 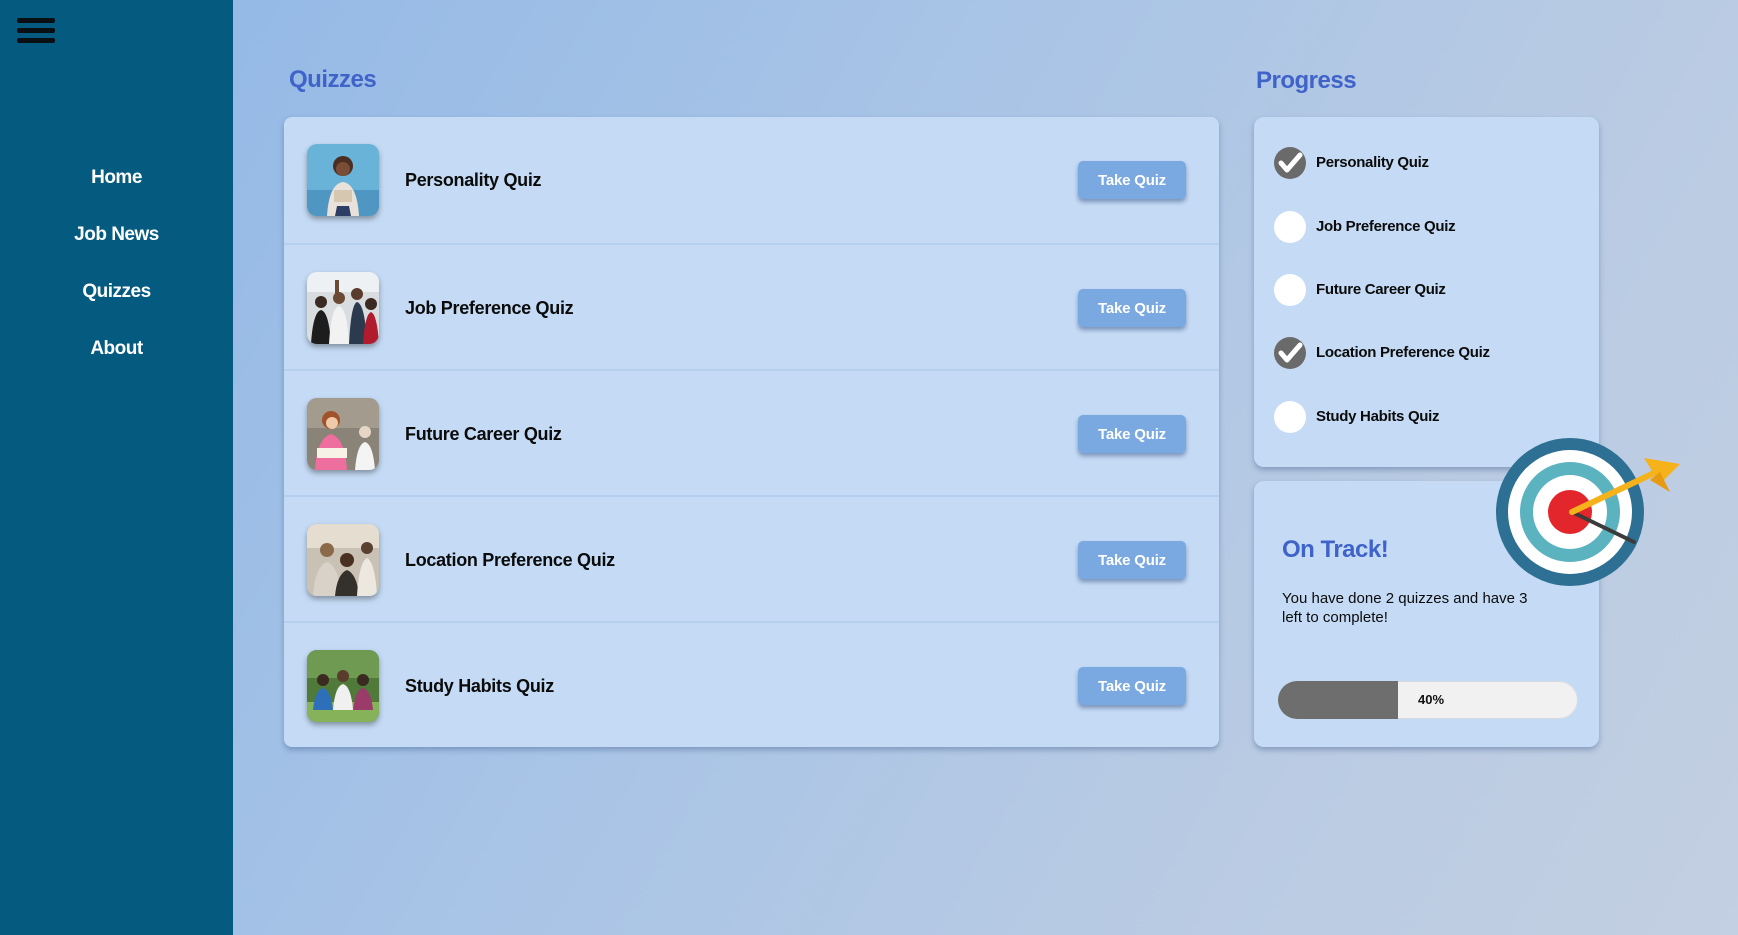 I want to click on progress-item: Future Career Quiz, so click(x=1434, y=290).